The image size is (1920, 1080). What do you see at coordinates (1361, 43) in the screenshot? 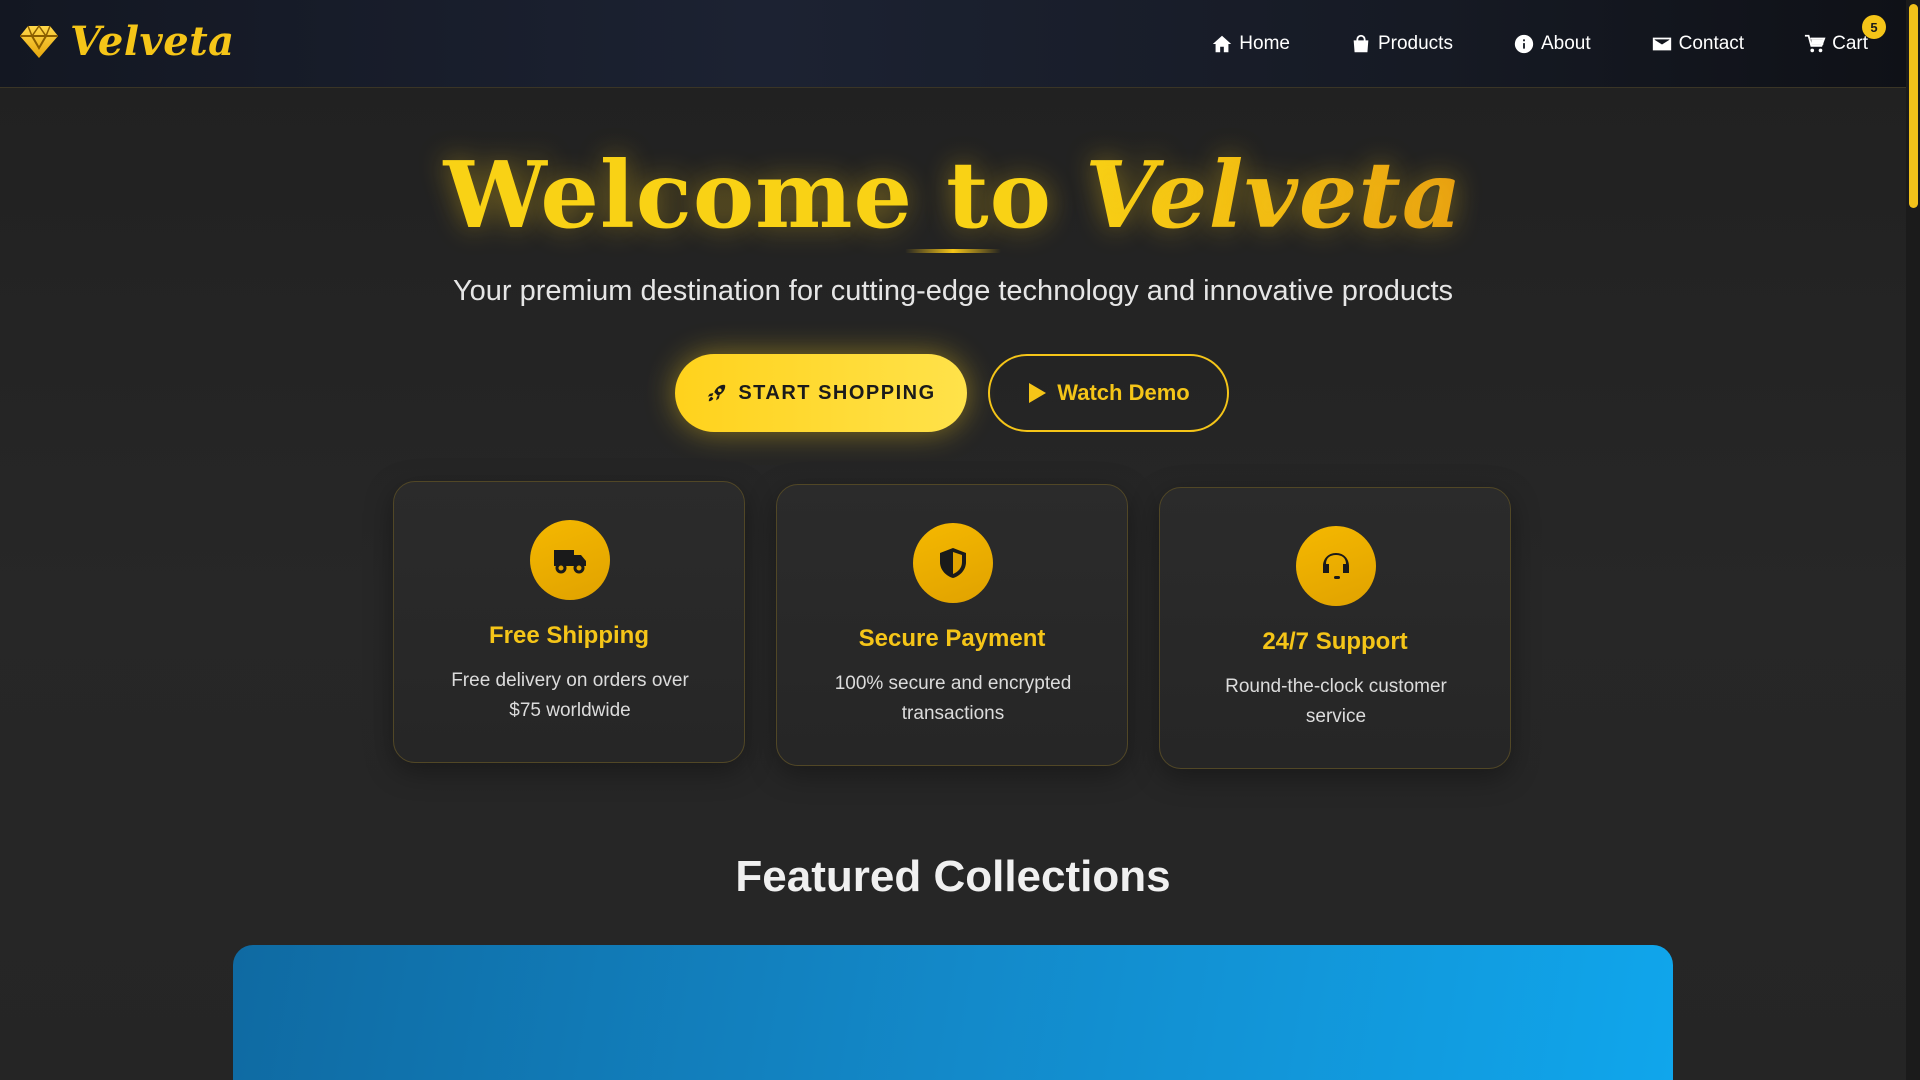
I see `shopping-bag-icon` at bounding box center [1361, 43].